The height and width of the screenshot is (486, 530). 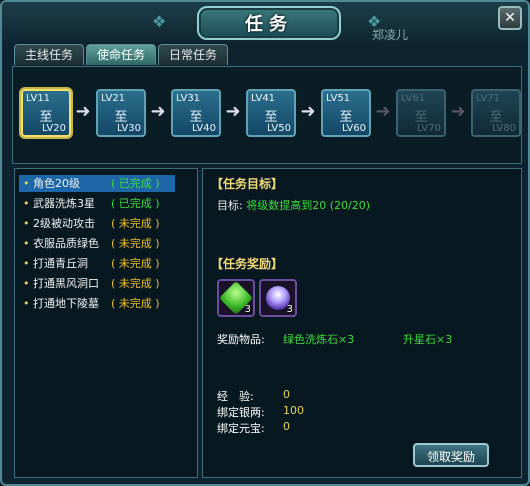 I want to click on tab-mission-quest: 使命任务, so click(x=121, y=54).